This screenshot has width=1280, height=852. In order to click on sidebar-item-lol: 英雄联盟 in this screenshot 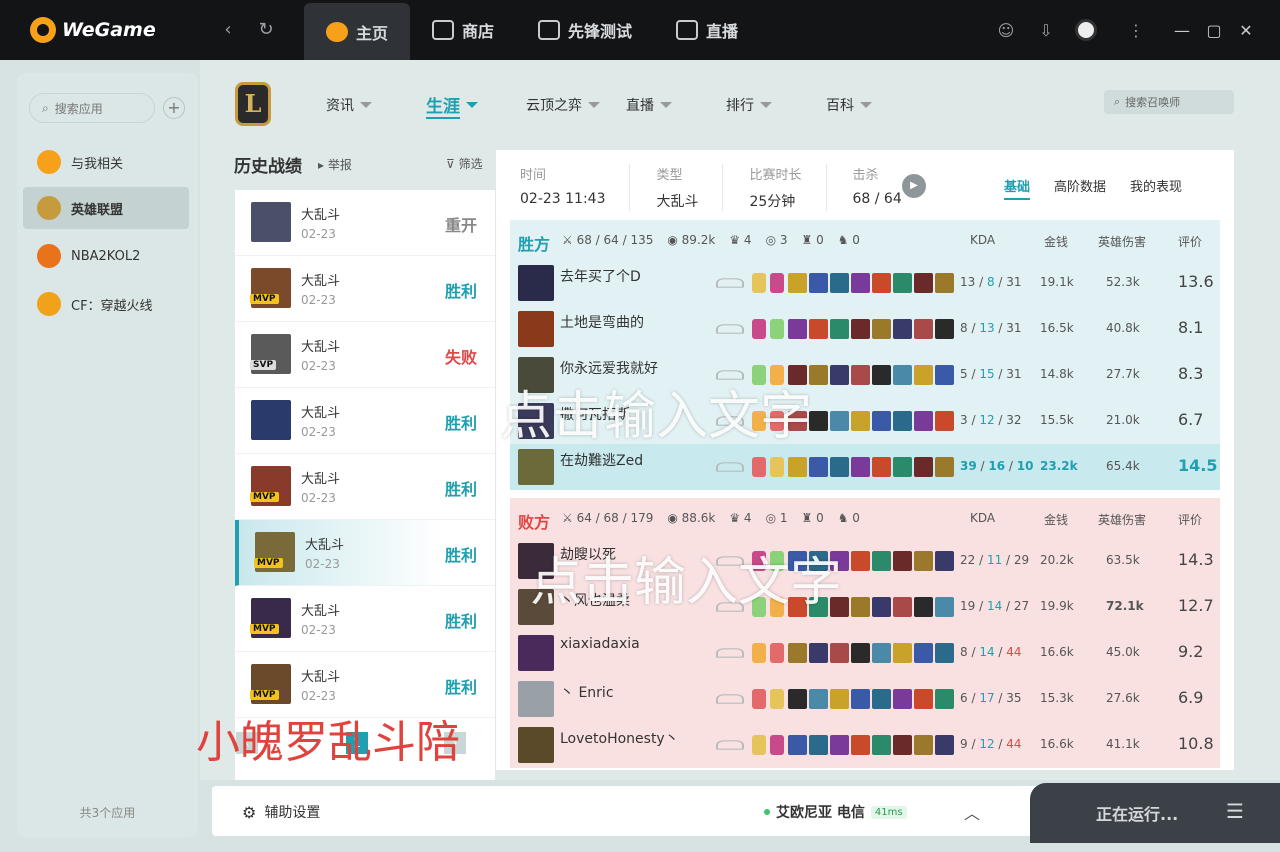, I will do `click(106, 208)`.